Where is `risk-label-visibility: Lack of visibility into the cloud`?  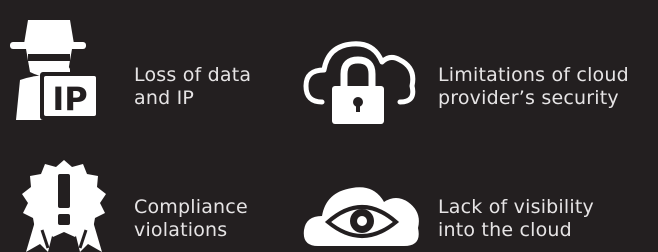
risk-label-visibility: Lack of visibility into the cloud is located at coordinates (516, 219).